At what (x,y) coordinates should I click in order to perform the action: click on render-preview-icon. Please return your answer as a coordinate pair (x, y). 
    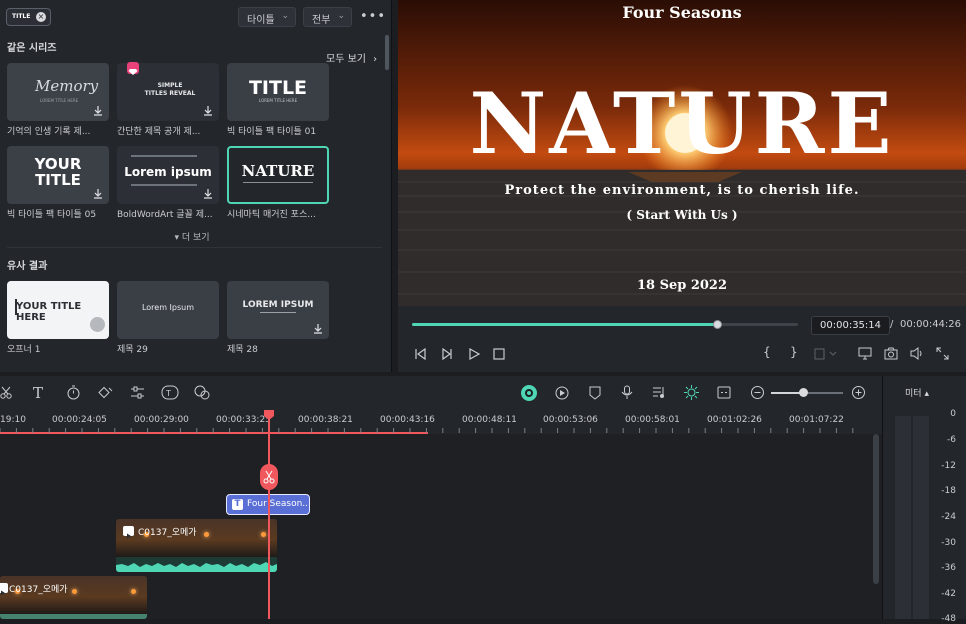
    Looking at the image, I should click on (562, 393).